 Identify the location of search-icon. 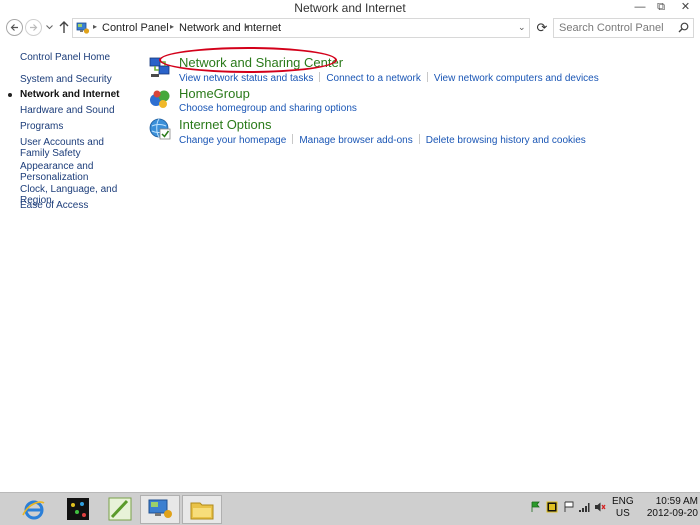
(683, 27).